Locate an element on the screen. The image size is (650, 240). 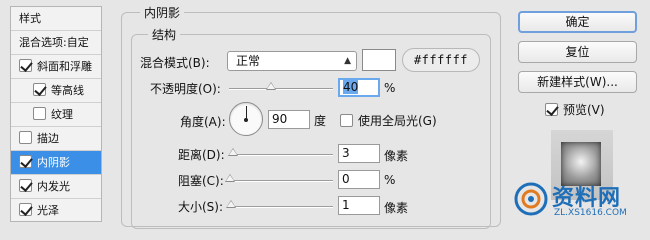
style-item: 光泽 is located at coordinates (56, 210).